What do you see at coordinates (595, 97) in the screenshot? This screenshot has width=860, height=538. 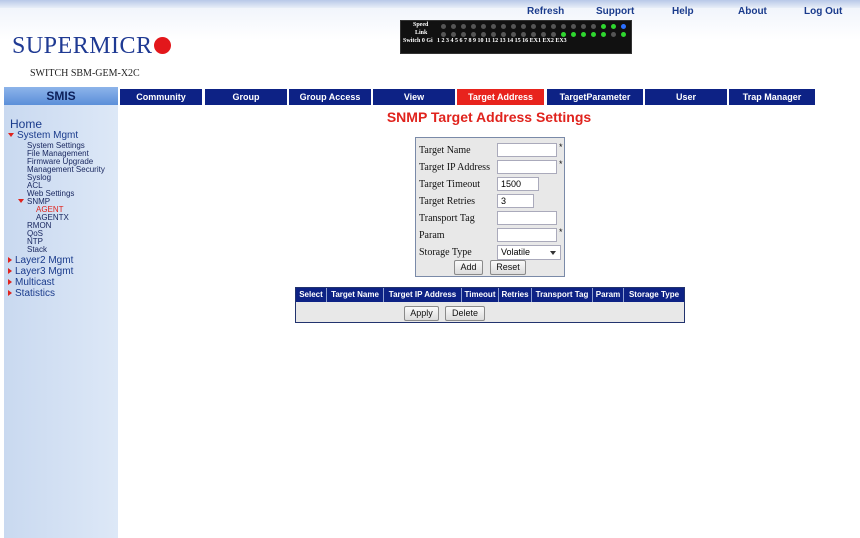 I see `tab-target-parameter: TargetParameter` at bounding box center [595, 97].